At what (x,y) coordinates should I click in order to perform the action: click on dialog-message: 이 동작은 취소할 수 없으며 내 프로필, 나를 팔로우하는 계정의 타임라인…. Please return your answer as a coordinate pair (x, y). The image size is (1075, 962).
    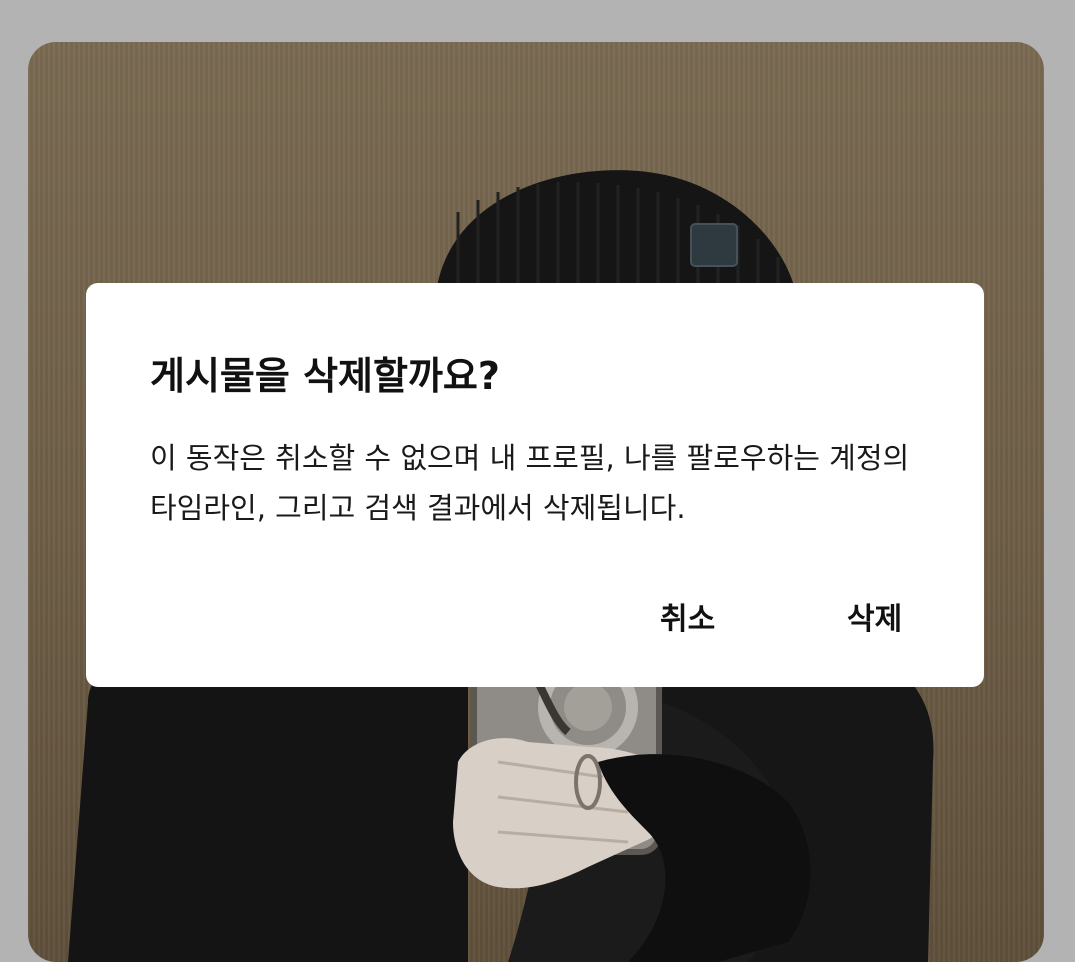
    Looking at the image, I should click on (530, 483).